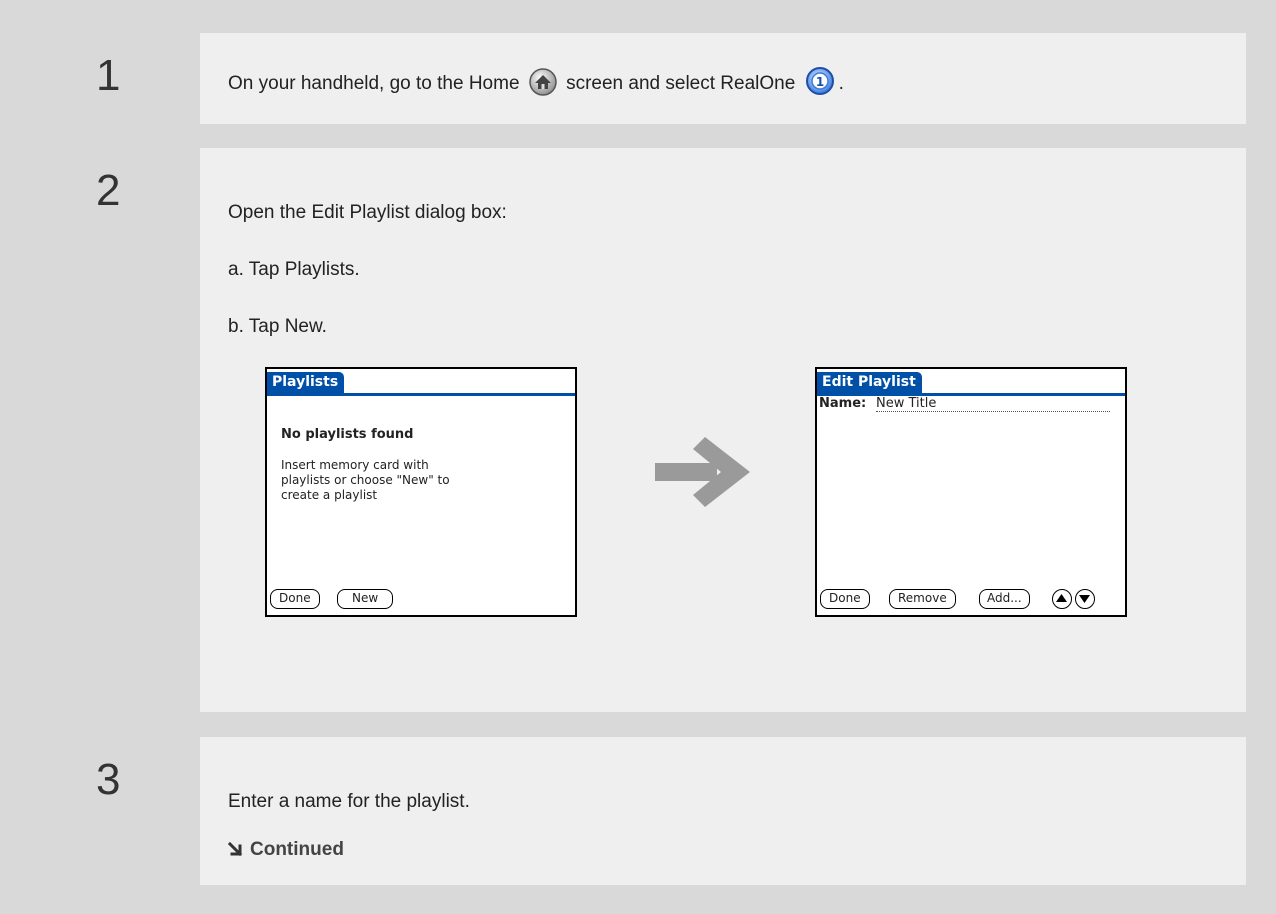 The width and height of the screenshot is (1276, 914). Describe the element at coordinates (367, 212) in the screenshot. I see `step-2-intro: Open the Edit Playlist dialog box:` at that location.